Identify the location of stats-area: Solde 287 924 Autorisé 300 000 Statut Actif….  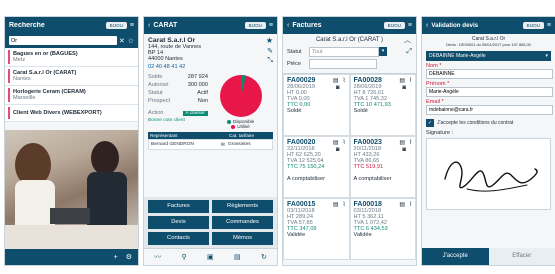
(210, 101).